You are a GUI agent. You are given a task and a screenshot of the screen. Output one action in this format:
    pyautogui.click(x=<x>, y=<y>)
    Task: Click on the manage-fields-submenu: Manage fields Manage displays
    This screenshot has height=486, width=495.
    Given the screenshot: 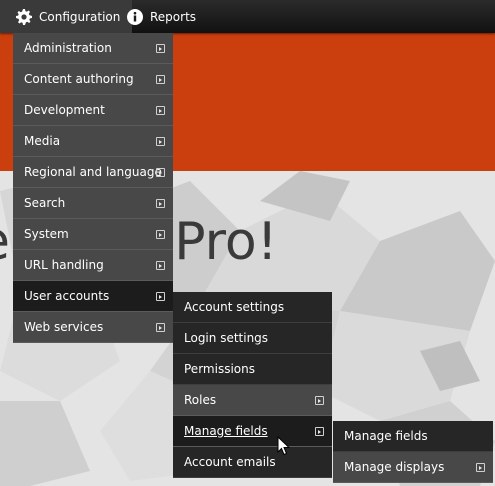 What is the action you would take?
    pyautogui.click(x=413, y=452)
    